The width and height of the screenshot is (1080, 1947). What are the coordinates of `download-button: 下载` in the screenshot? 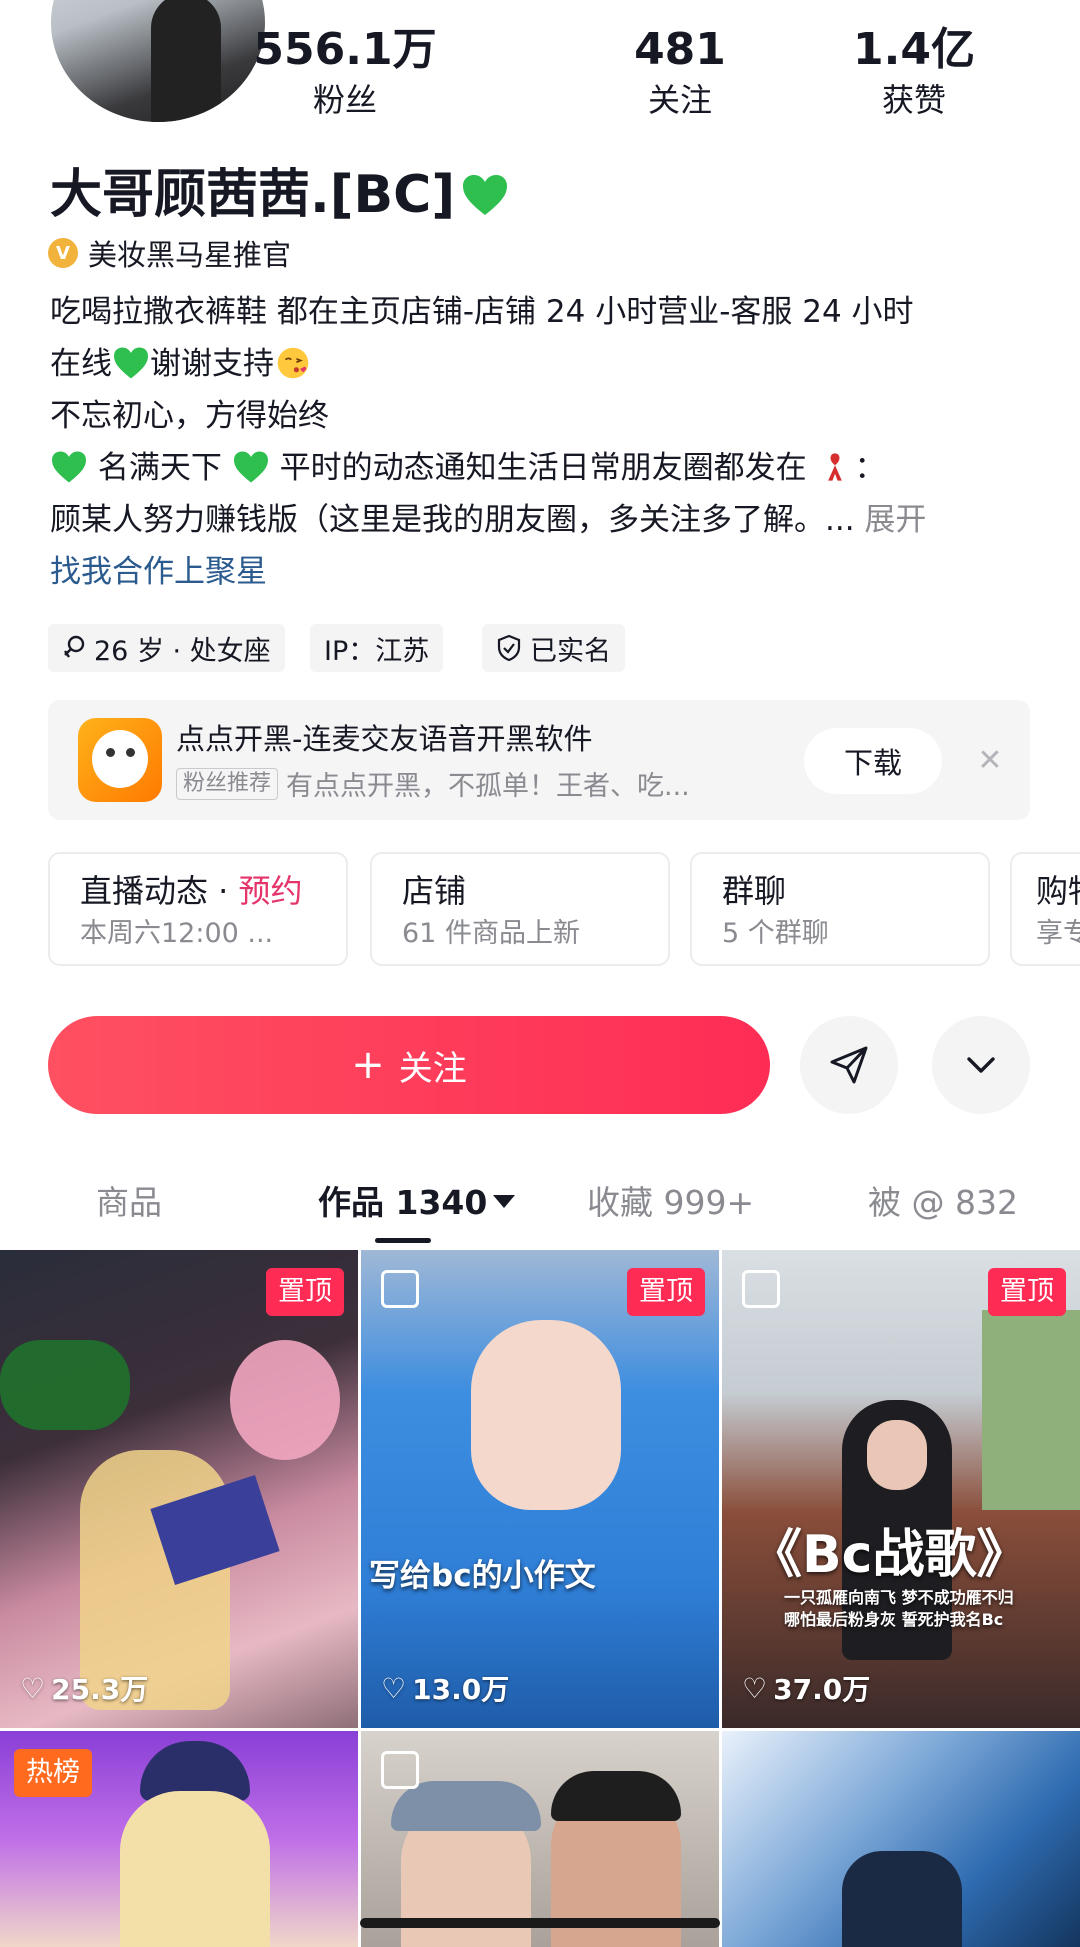 It's located at (873, 761).